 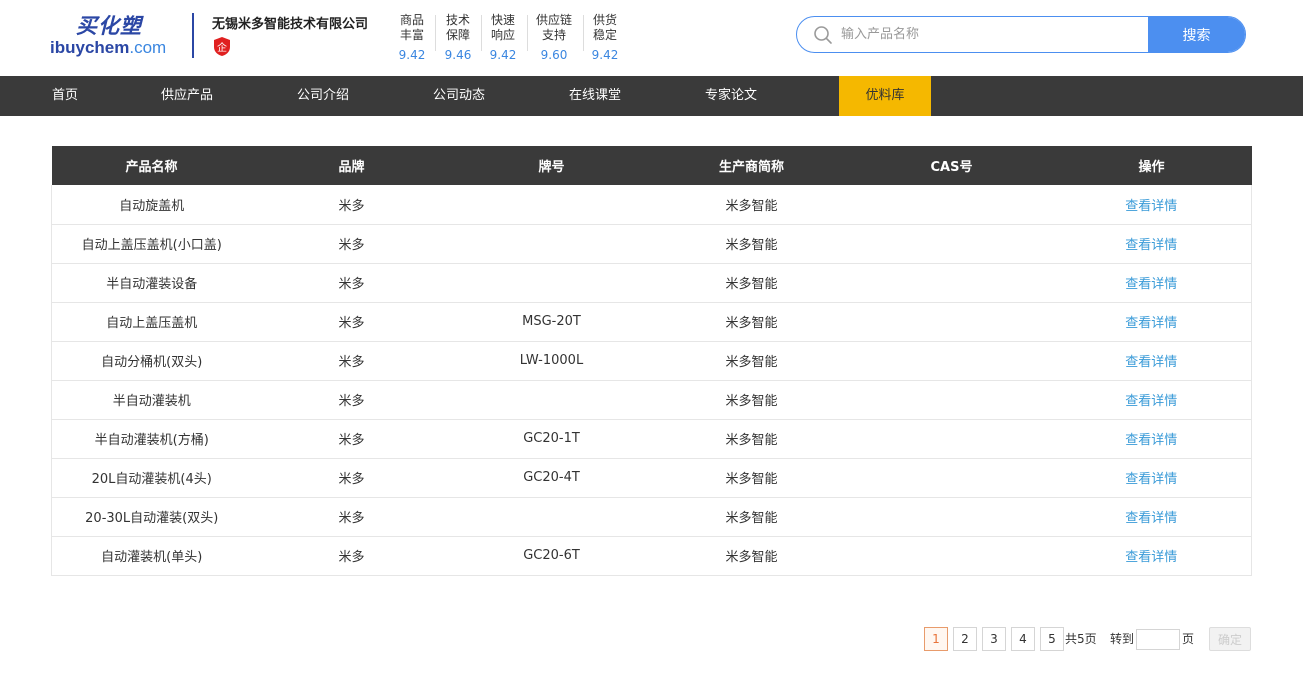 I want to click on score-item: 快速 响应 9.42, so click(x=503, y=38).